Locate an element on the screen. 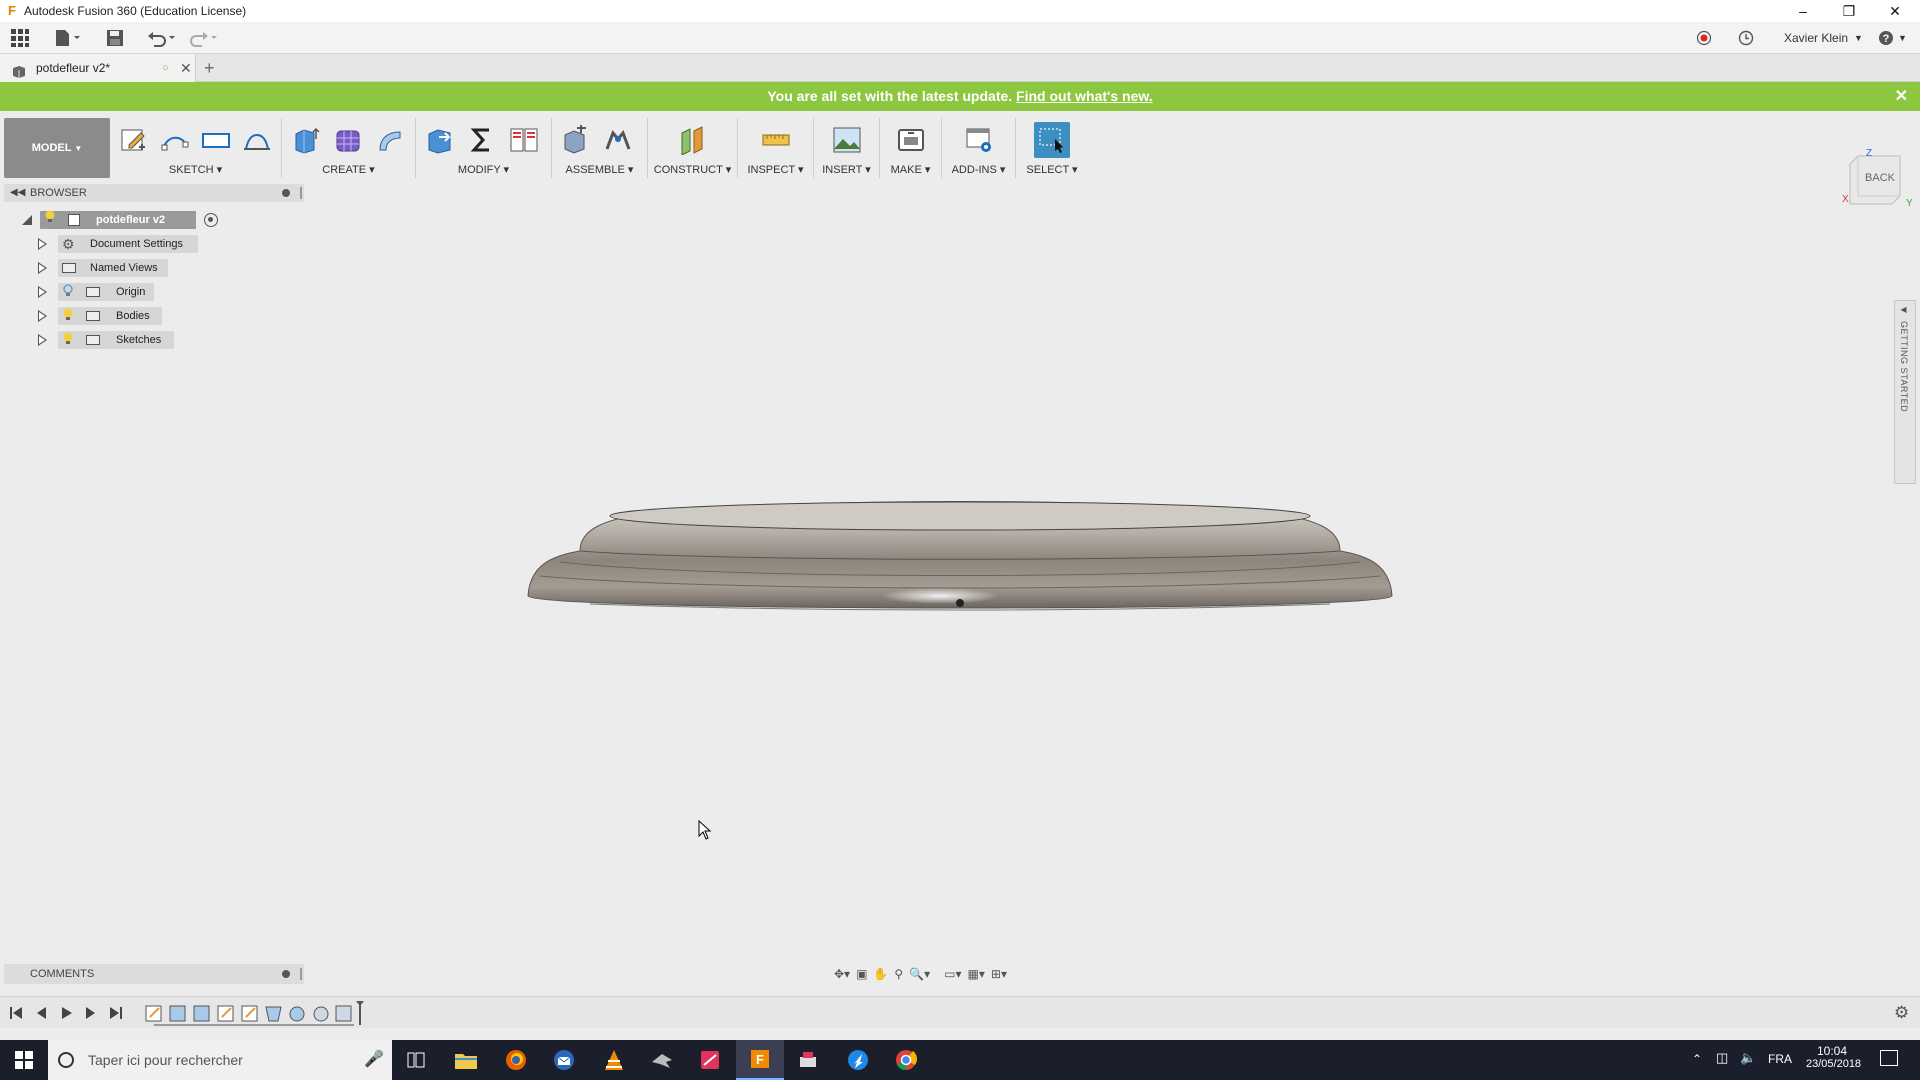 This screenshot has width=1920, height=1080. banner-close-icon: ✕ is located at coordinates (1901, 96).